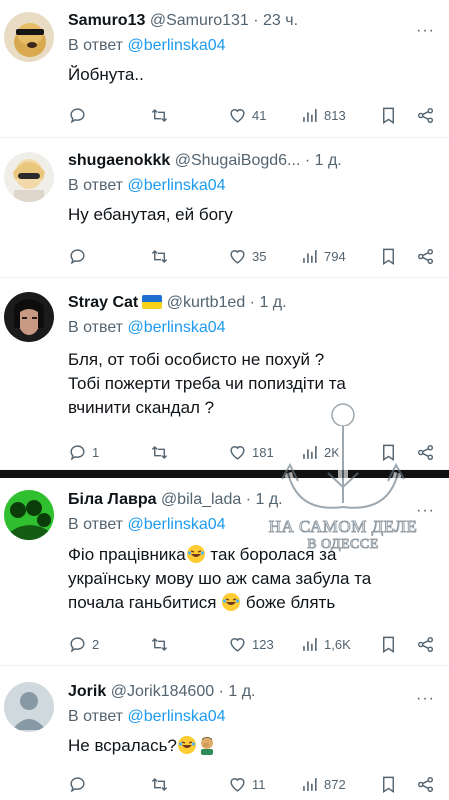 This screenshot has height=800, width=449. Describe the element at coordinates (254, 21) in the screenshot. I see `tweet-header: Samuro13 @Samuro131 · 23 ч.` at that location.